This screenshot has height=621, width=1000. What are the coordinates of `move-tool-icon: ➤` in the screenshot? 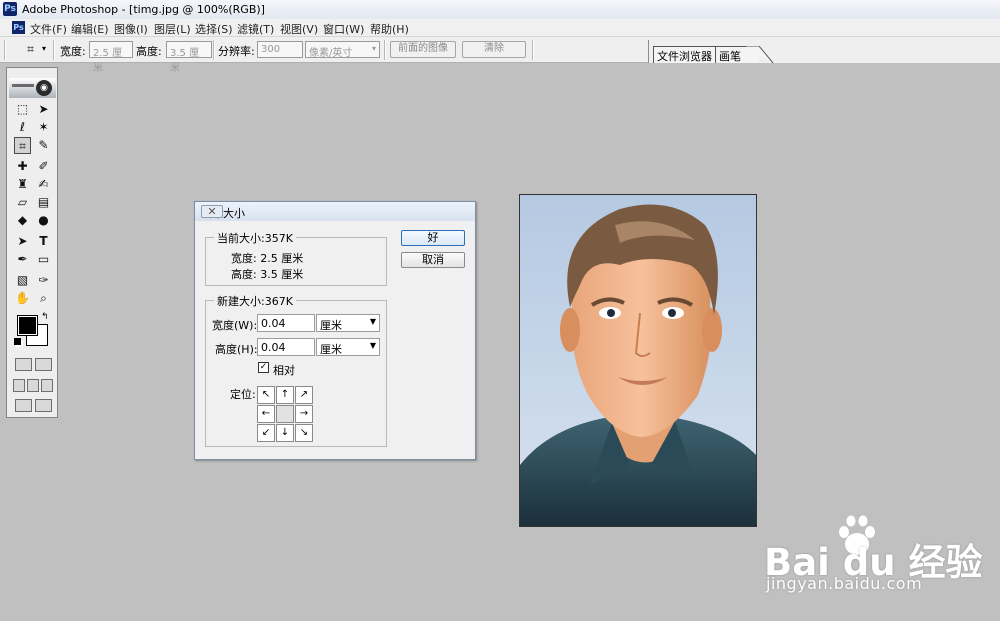 It's located at (43, 109).